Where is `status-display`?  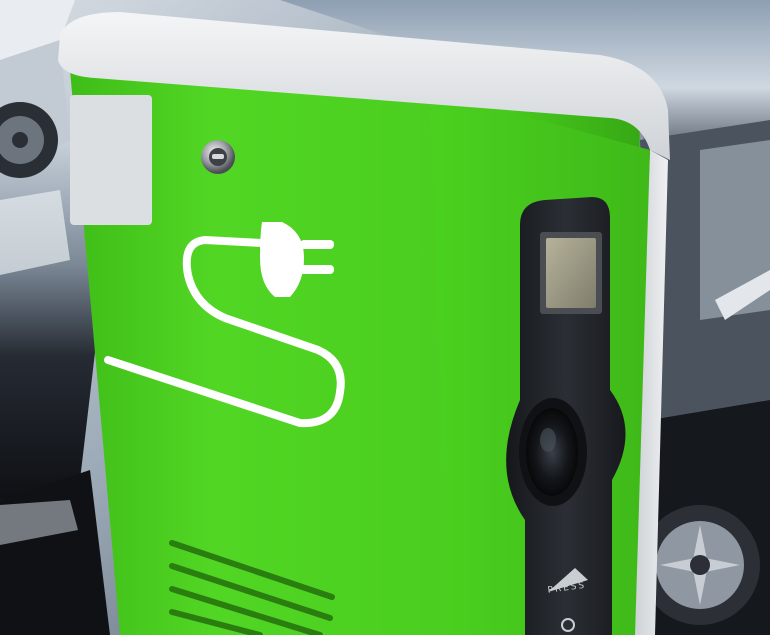 status-display is located at coordinates (571, 273).